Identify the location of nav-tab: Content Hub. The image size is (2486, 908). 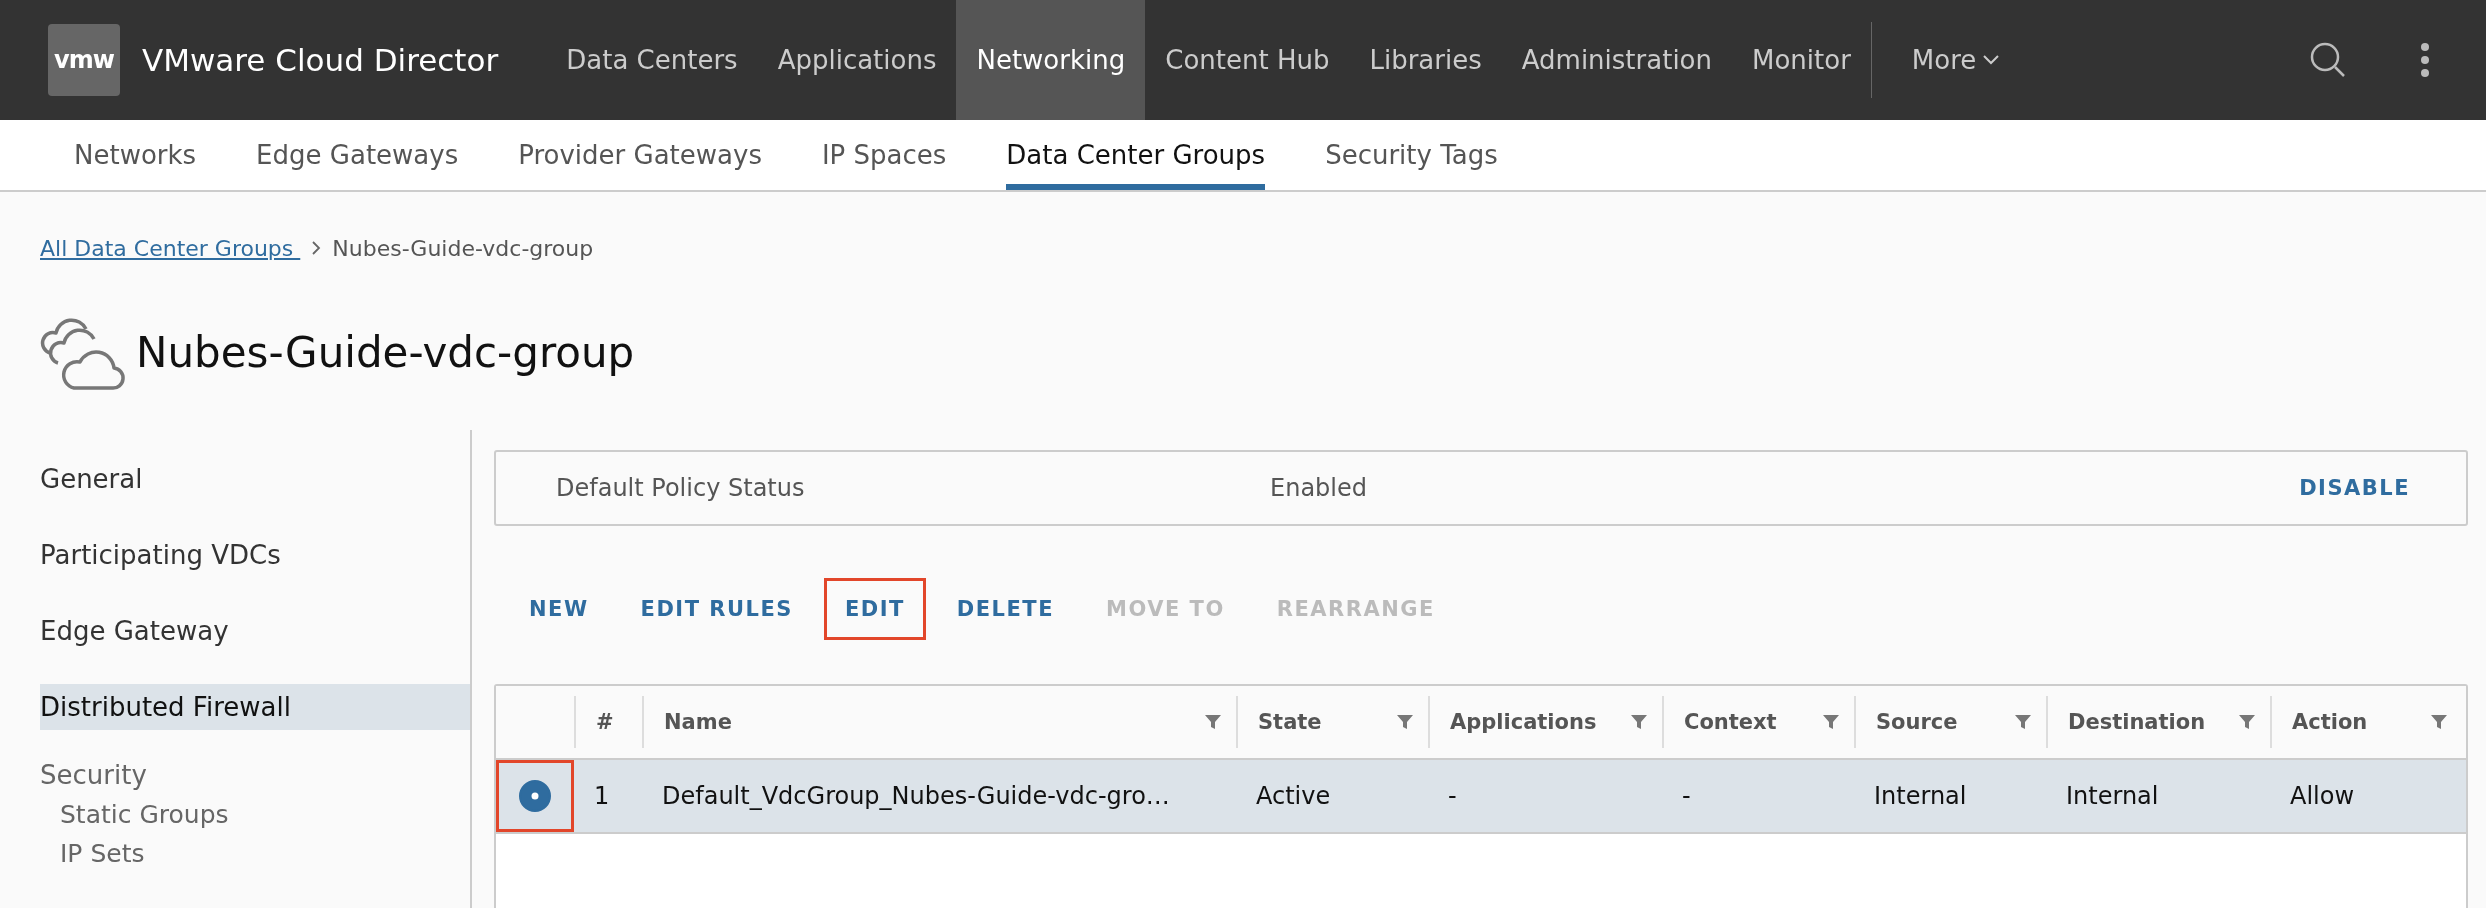
(1247, 60).